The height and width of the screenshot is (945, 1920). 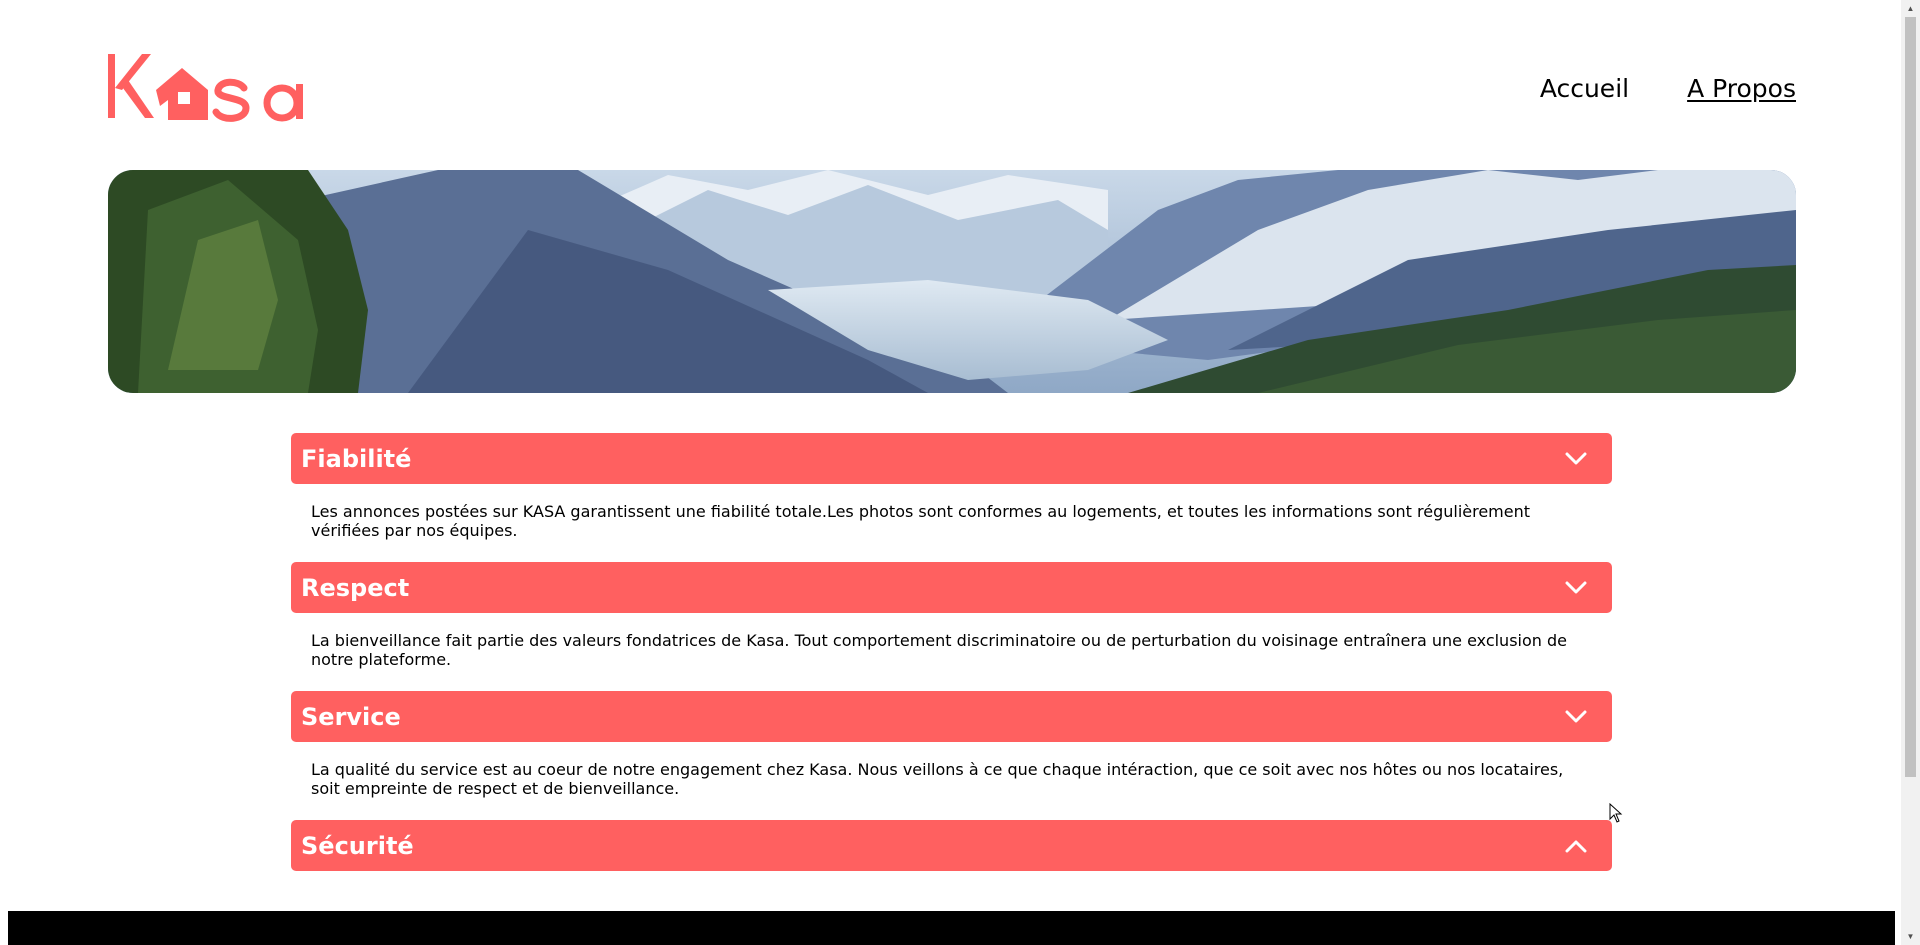 What do you see at coordinates (1910, 936) in the screenshot?
I see `scroll-down-arrow-icon: ▼` at bounding box center [1910, 936].